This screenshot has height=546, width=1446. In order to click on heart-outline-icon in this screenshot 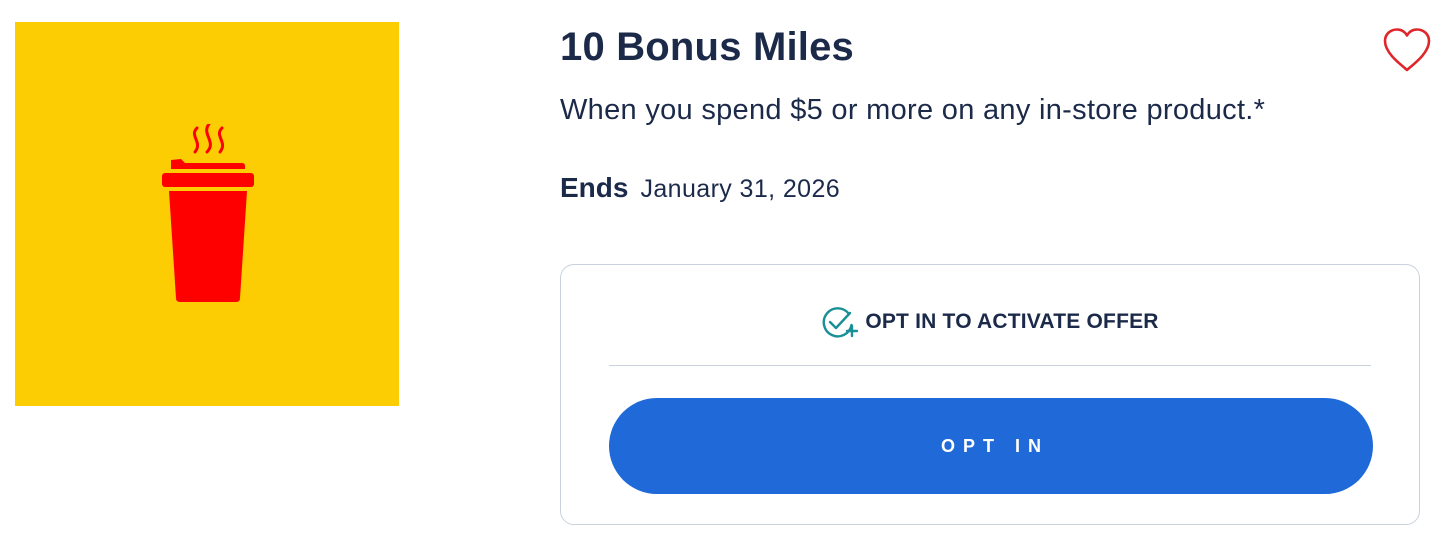, I will do `click(1407, 50)`.